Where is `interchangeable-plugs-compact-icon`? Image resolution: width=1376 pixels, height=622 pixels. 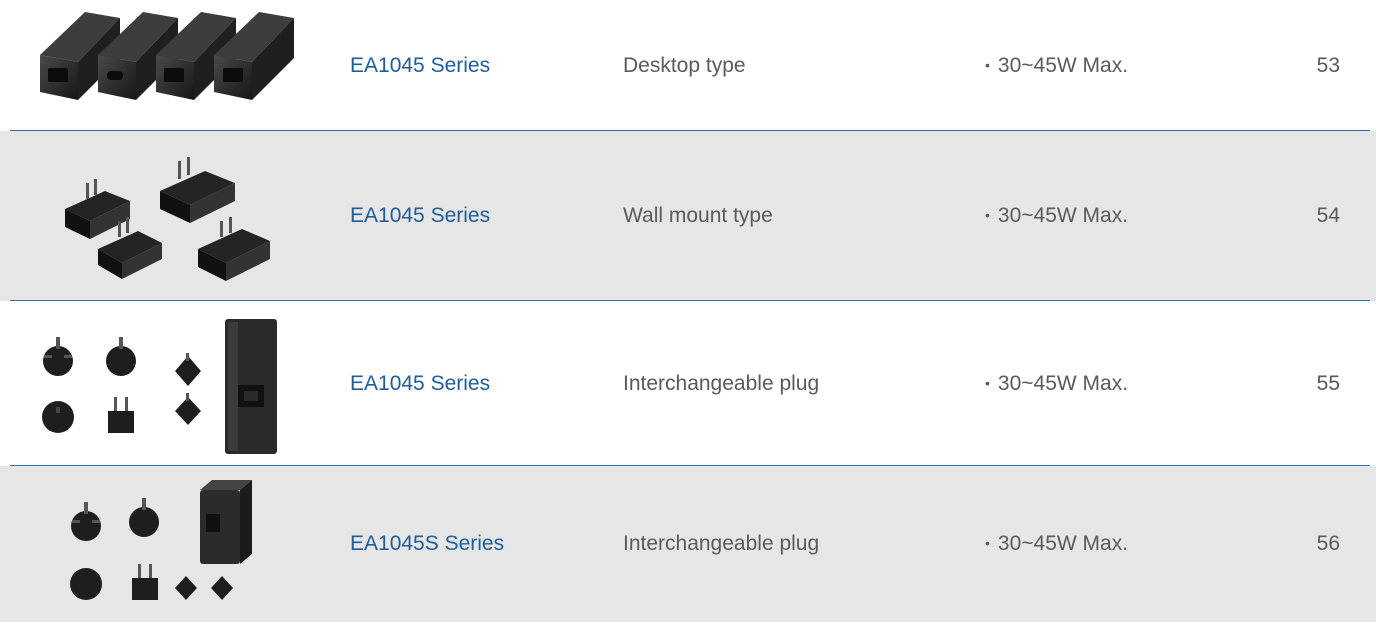 interchangeable-plugs-compact-icon is located at coordinates (165, 544).